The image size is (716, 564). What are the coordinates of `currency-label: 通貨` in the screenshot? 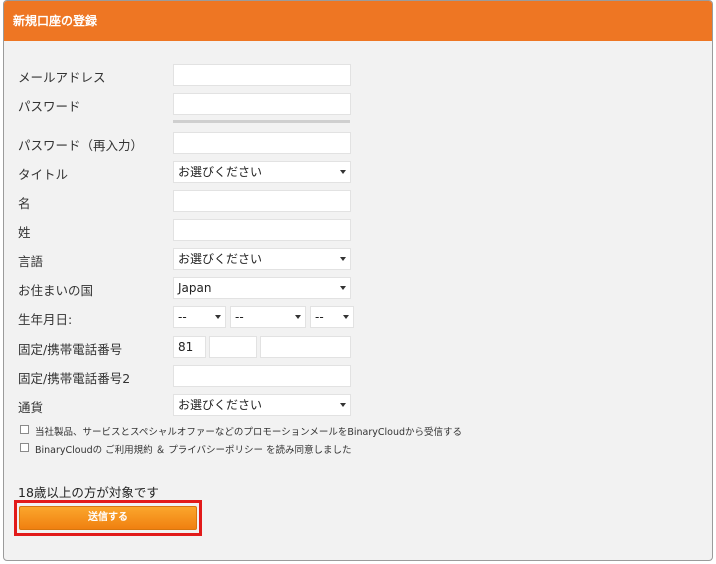 It's located at (31, 407).